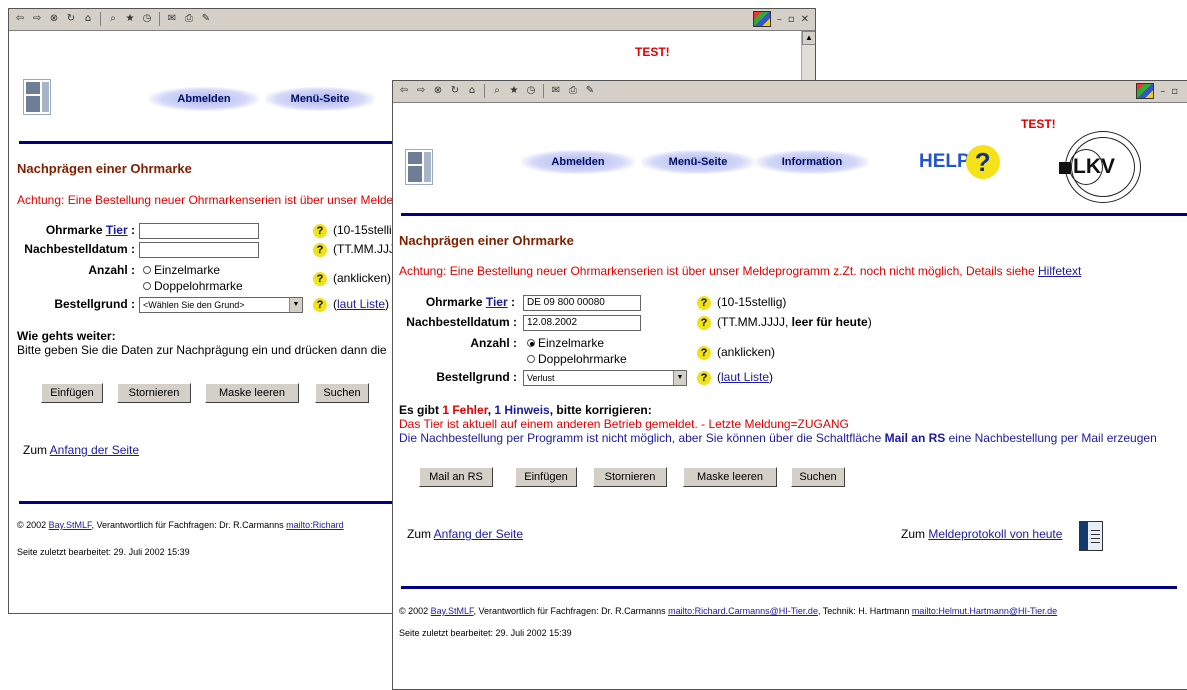 The image size is (1187, 690). I want to click on header-divider, so click(794, 214).